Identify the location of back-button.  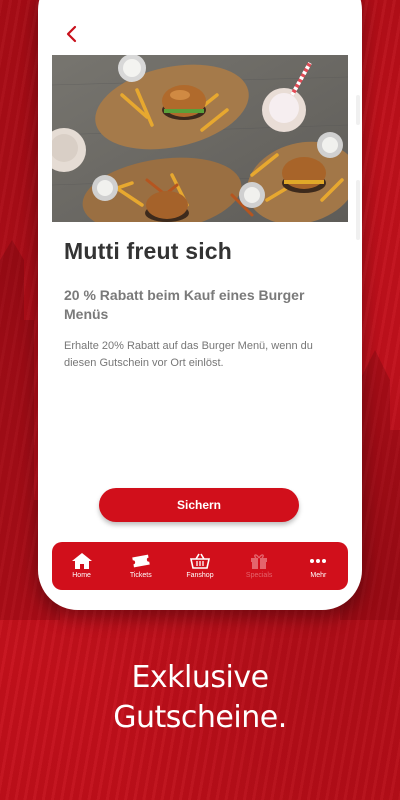
(72, 34).